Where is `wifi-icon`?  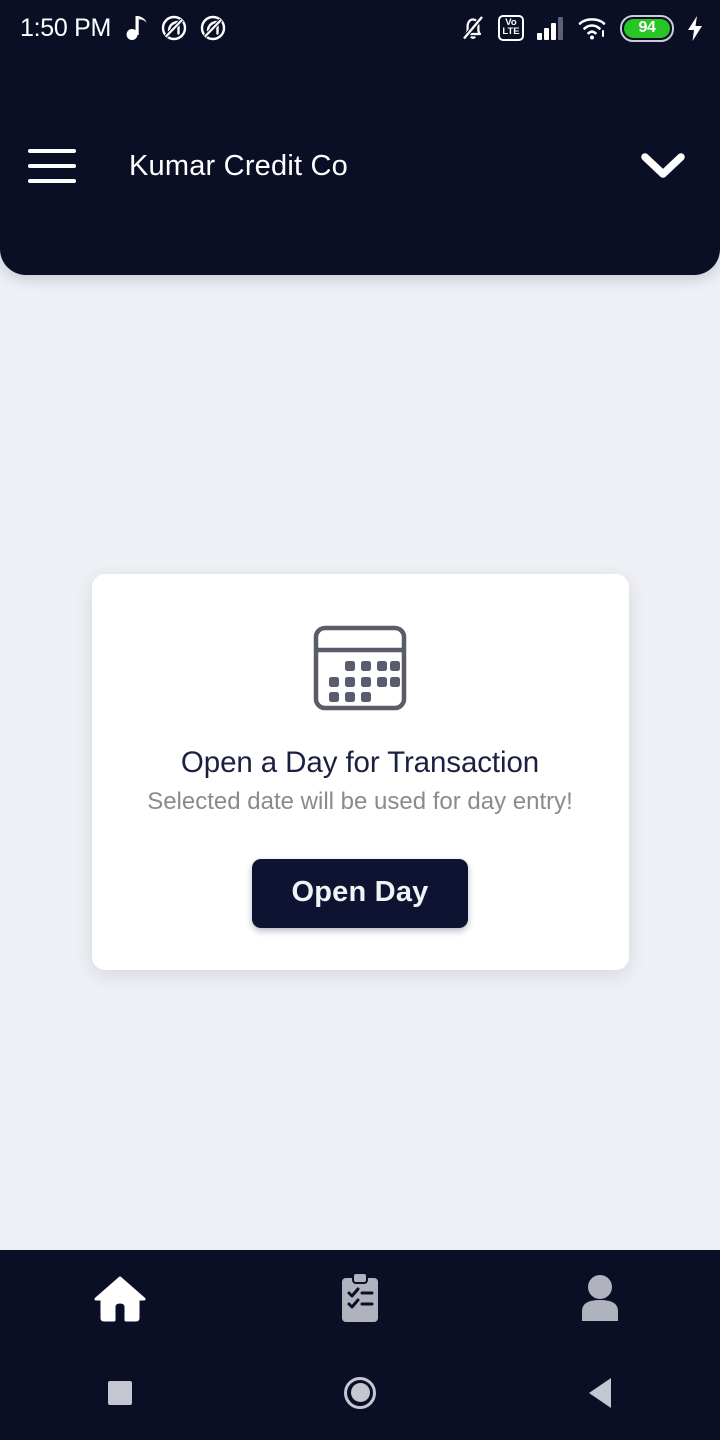
wifi-icon is located at coordinates (592, 29).